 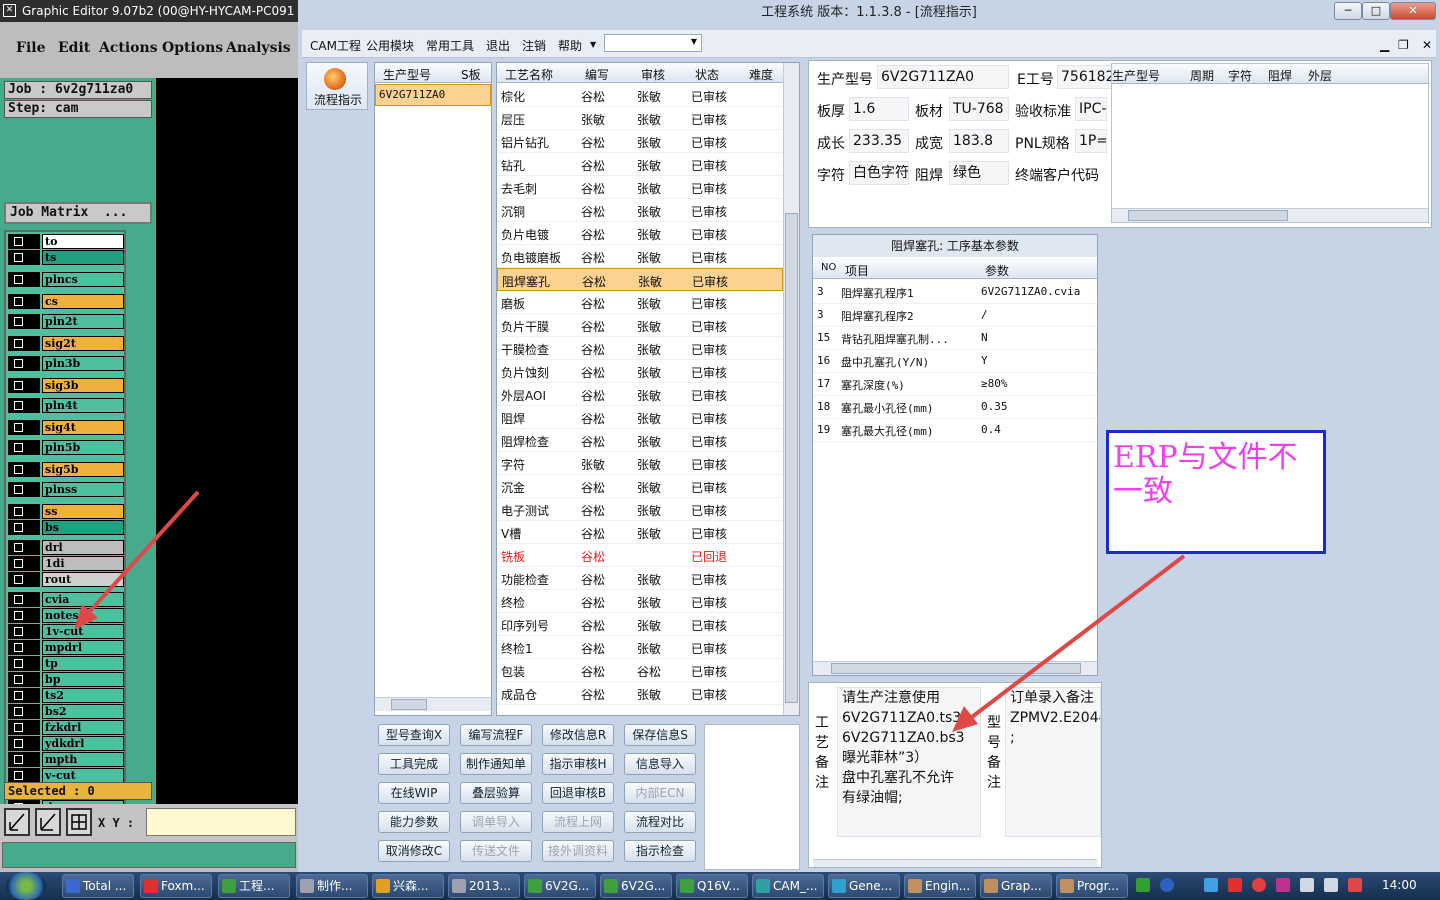 What do you see at coordinates (640, 417) in the screenshot?
I see `table-row: 阻焊 谷松 张敏 已审核` at bounding box center [640, 417].